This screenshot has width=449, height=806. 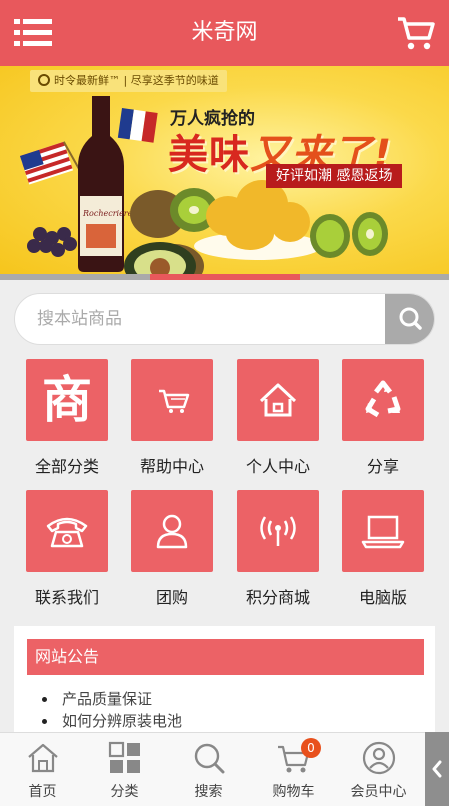 What do you see at coordinates (136, 80) in the screenshot?
I see `banner-tag-text: 时令最新鲜™ | 尽享这季节的味道` at bounding box center [136, 80].